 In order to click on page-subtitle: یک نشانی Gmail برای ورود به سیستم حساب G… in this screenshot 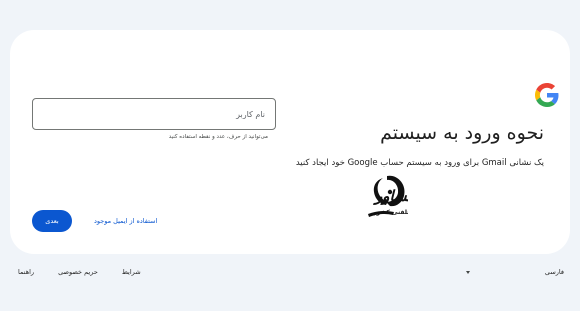, I will do `click(419, 163)`.